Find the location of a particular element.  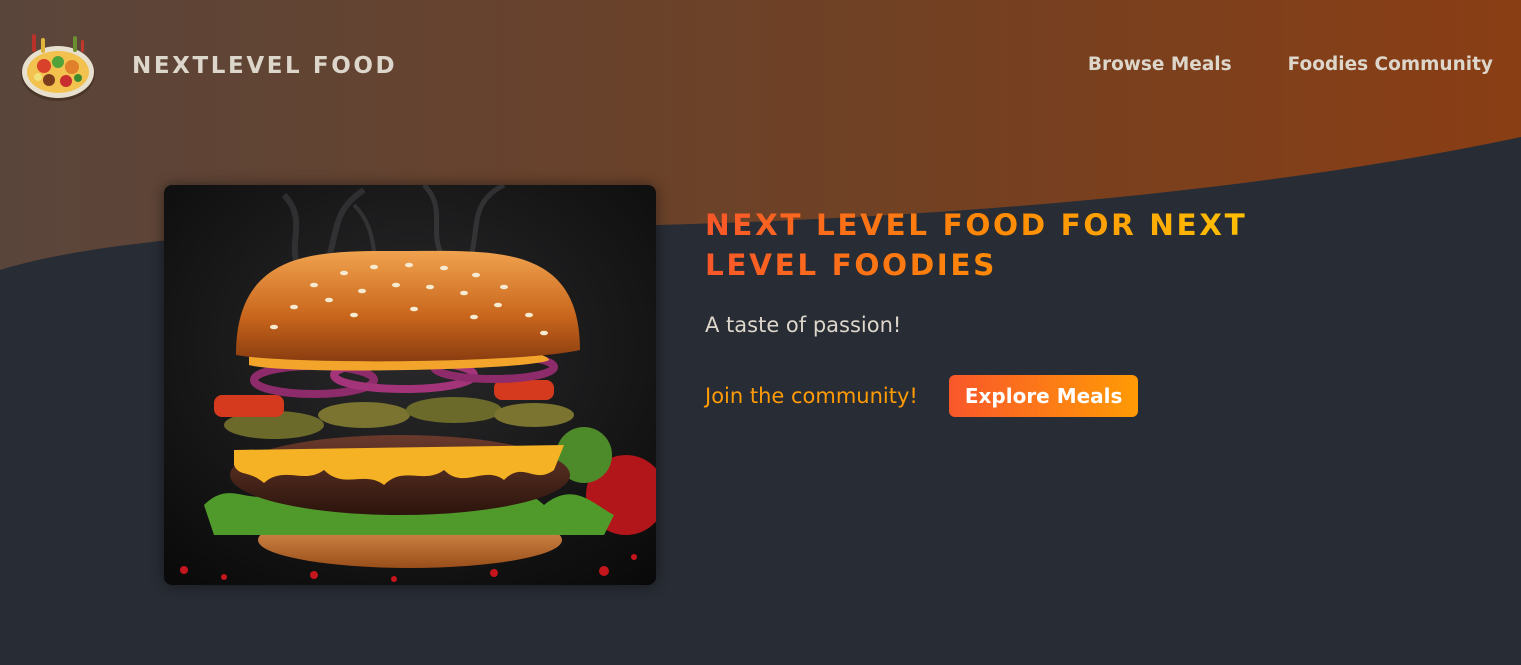

brand-name: NEXTLEVEL FOOD is located at coordinates (265, 66).